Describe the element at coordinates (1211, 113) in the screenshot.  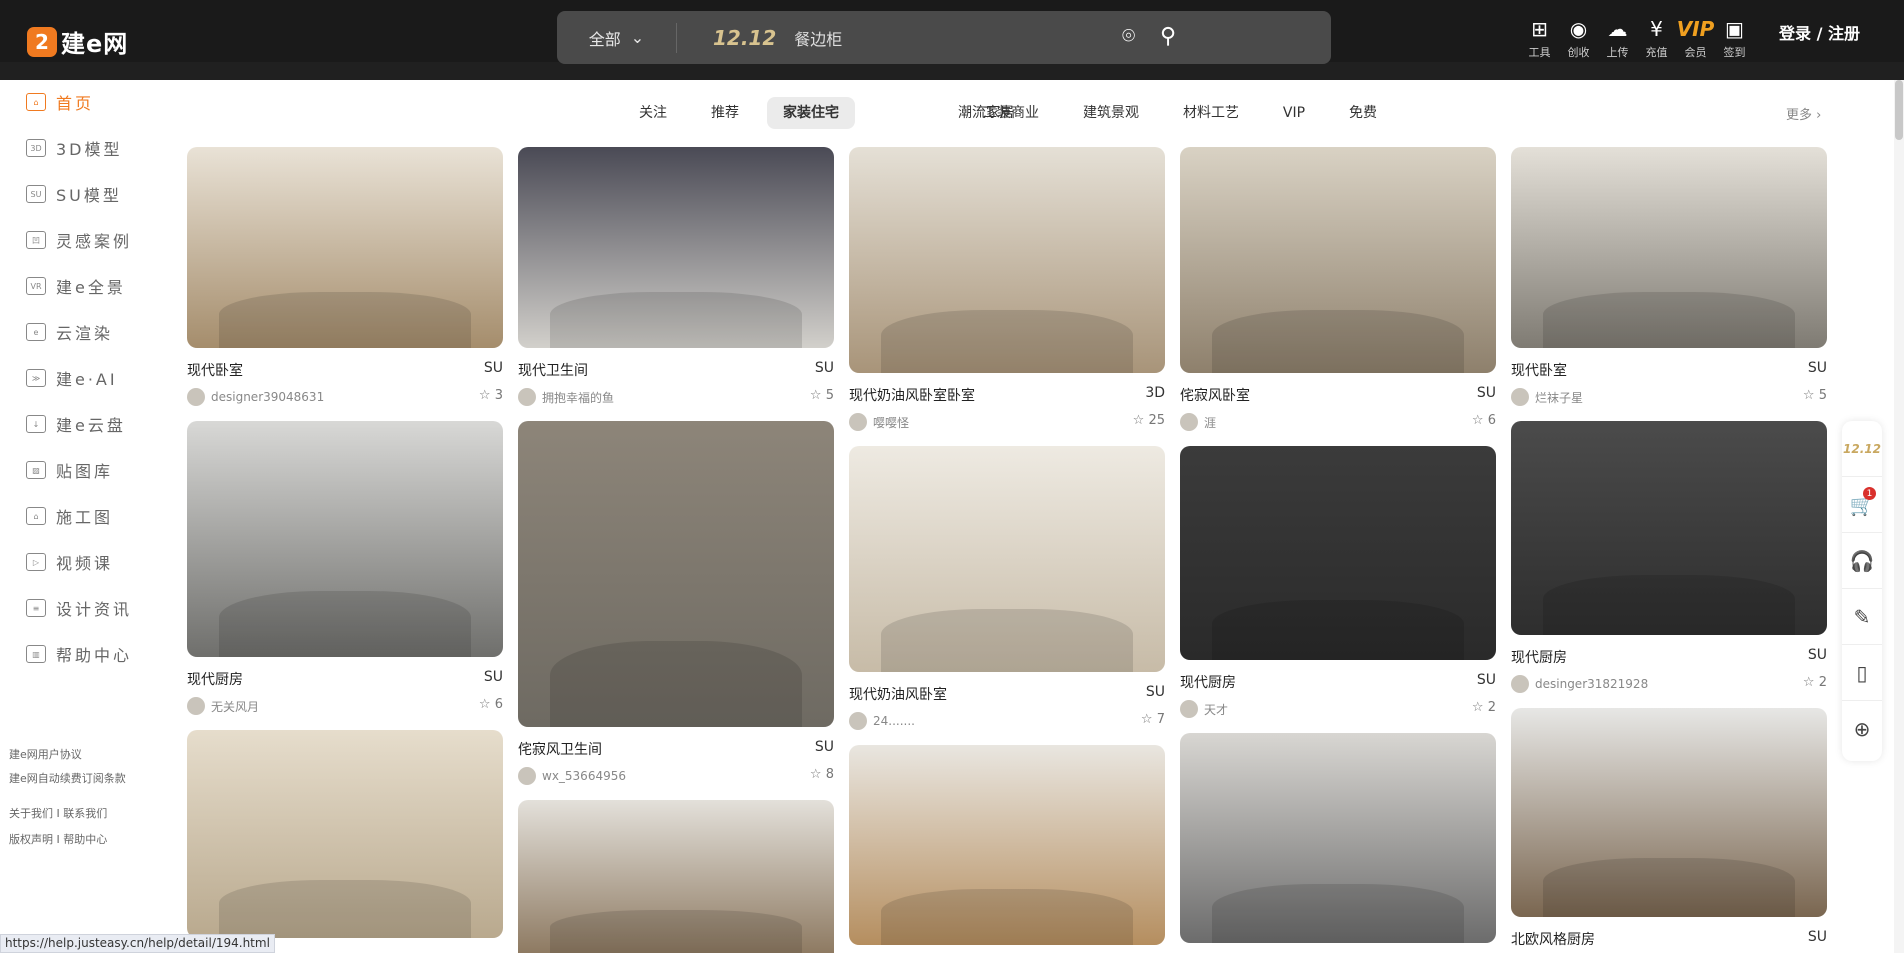
I see `tab-6: 材料工艺` at that location.